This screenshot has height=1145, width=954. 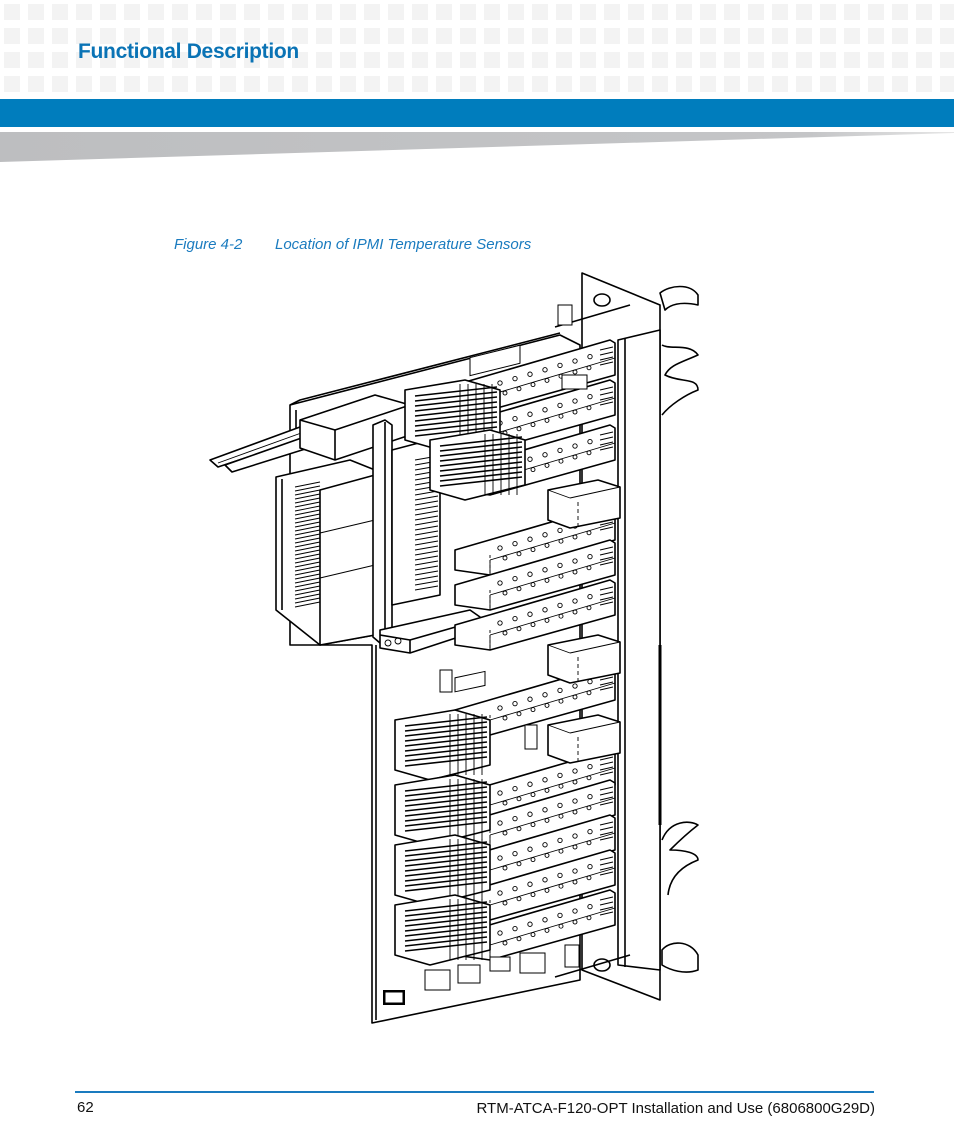 What do you see at coordinates (679, 350) in the screenshot?
I see `ejector-handle-top` at bounding box center [679, 350].